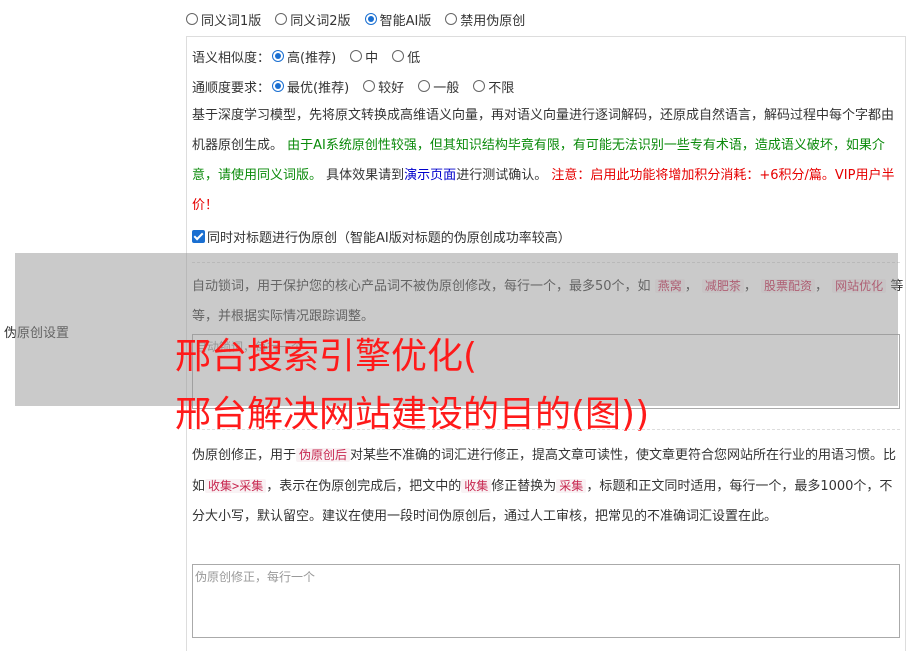  Describe the element at coordinates (412, 414) in the screenshot. I see `watermark-line-2: 邢台解决网站建设的目的(图))` at that location.